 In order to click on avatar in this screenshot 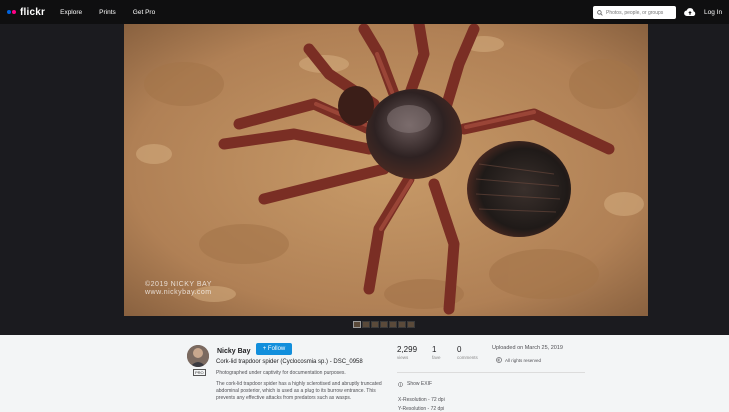, I will do `click(198, 356)`.